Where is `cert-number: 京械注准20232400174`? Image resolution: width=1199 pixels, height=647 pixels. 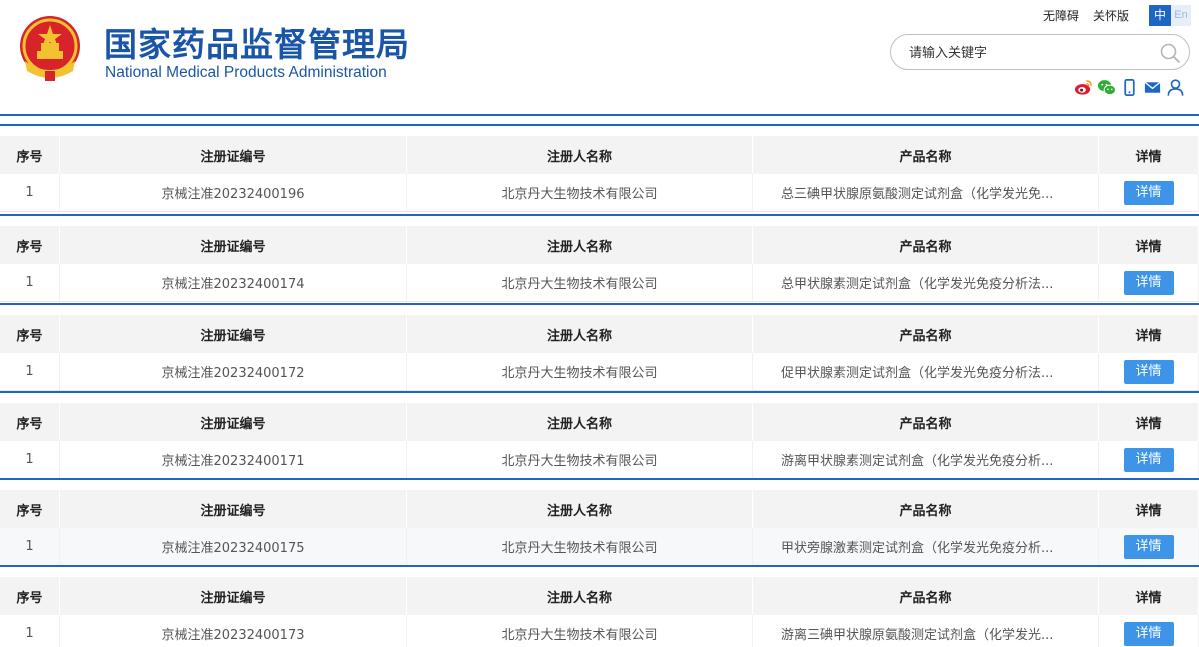 cert-number: 京械注准20232400174 is located at coordinates (233, 282).